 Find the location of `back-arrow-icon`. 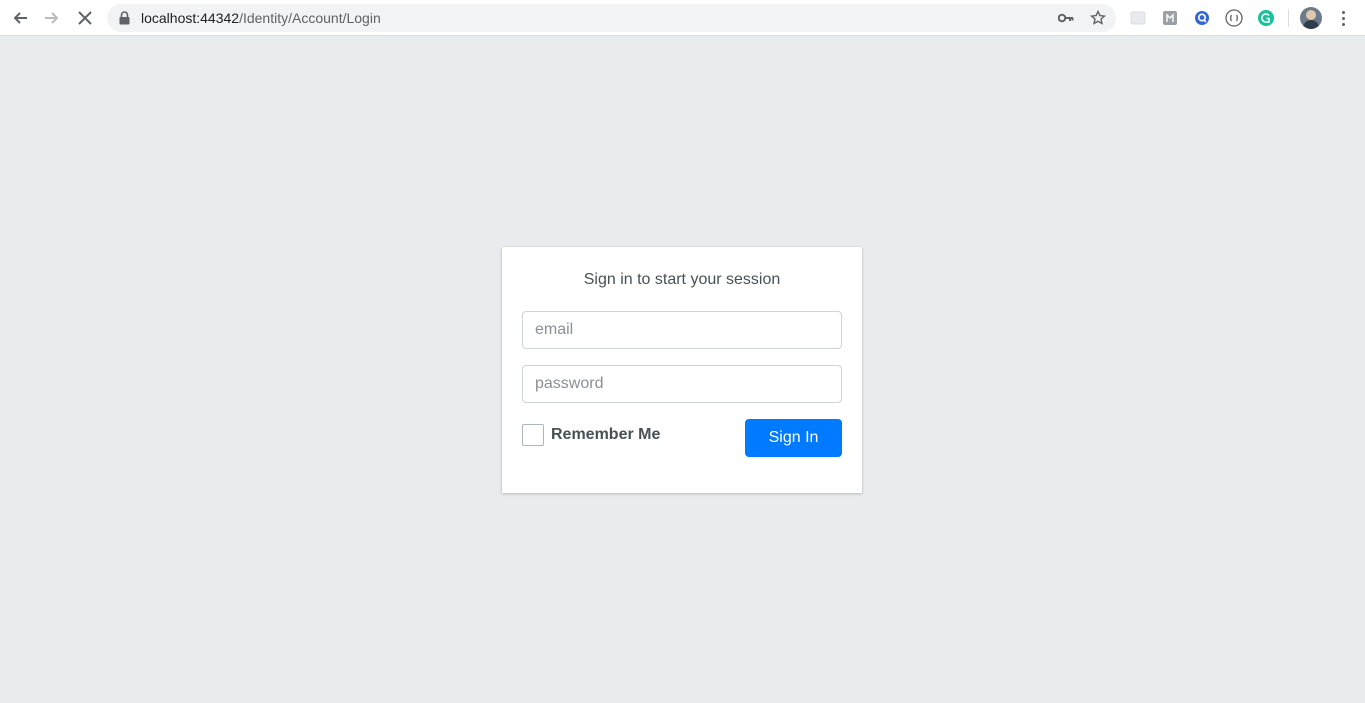

back-arrow-icon is located at coordinates (20, 18).